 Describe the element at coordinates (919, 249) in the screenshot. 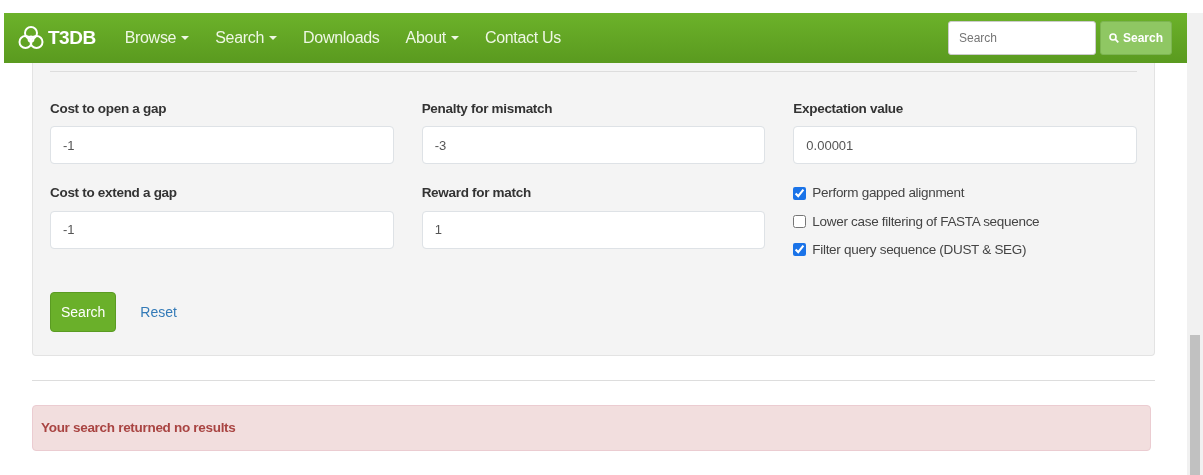

I see `checkbox-label: Filter query sequence (DUST & SEG)` at that location.